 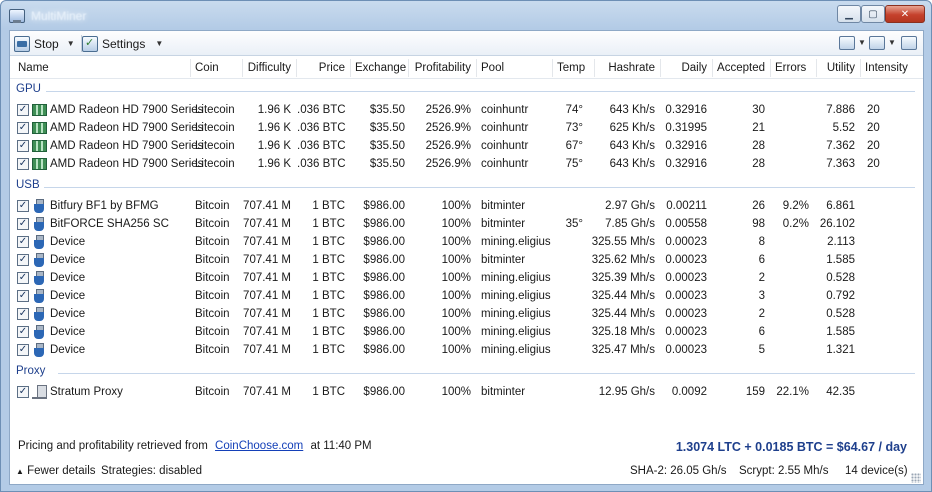 What do you see at coordinates (39, 314) in the screenshot?
I see `usb-device-icon` at bounding box center [39, 314].